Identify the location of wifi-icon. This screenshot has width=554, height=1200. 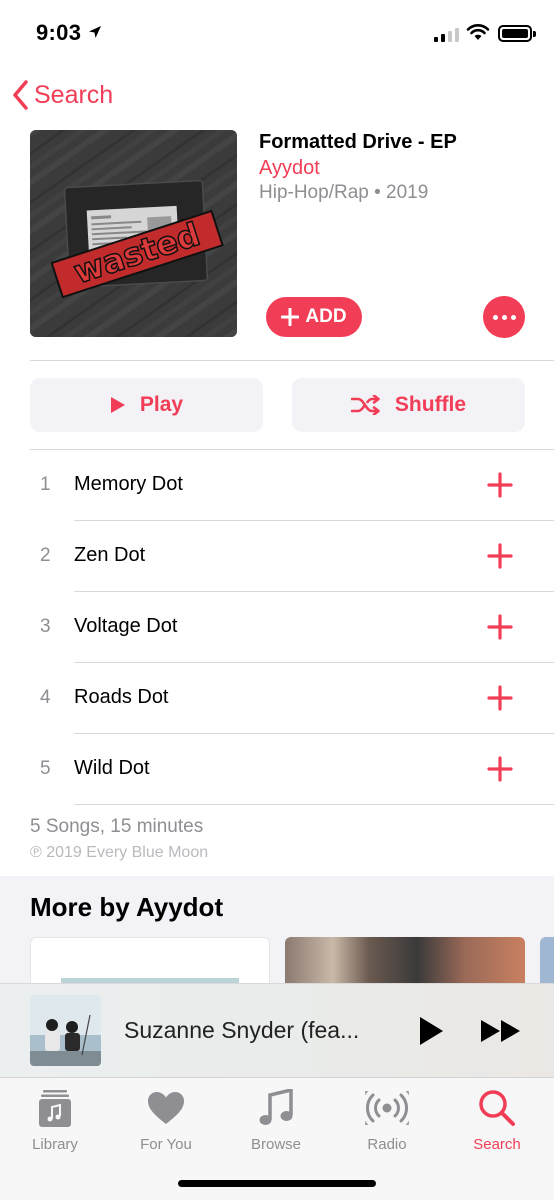
(478, 32).